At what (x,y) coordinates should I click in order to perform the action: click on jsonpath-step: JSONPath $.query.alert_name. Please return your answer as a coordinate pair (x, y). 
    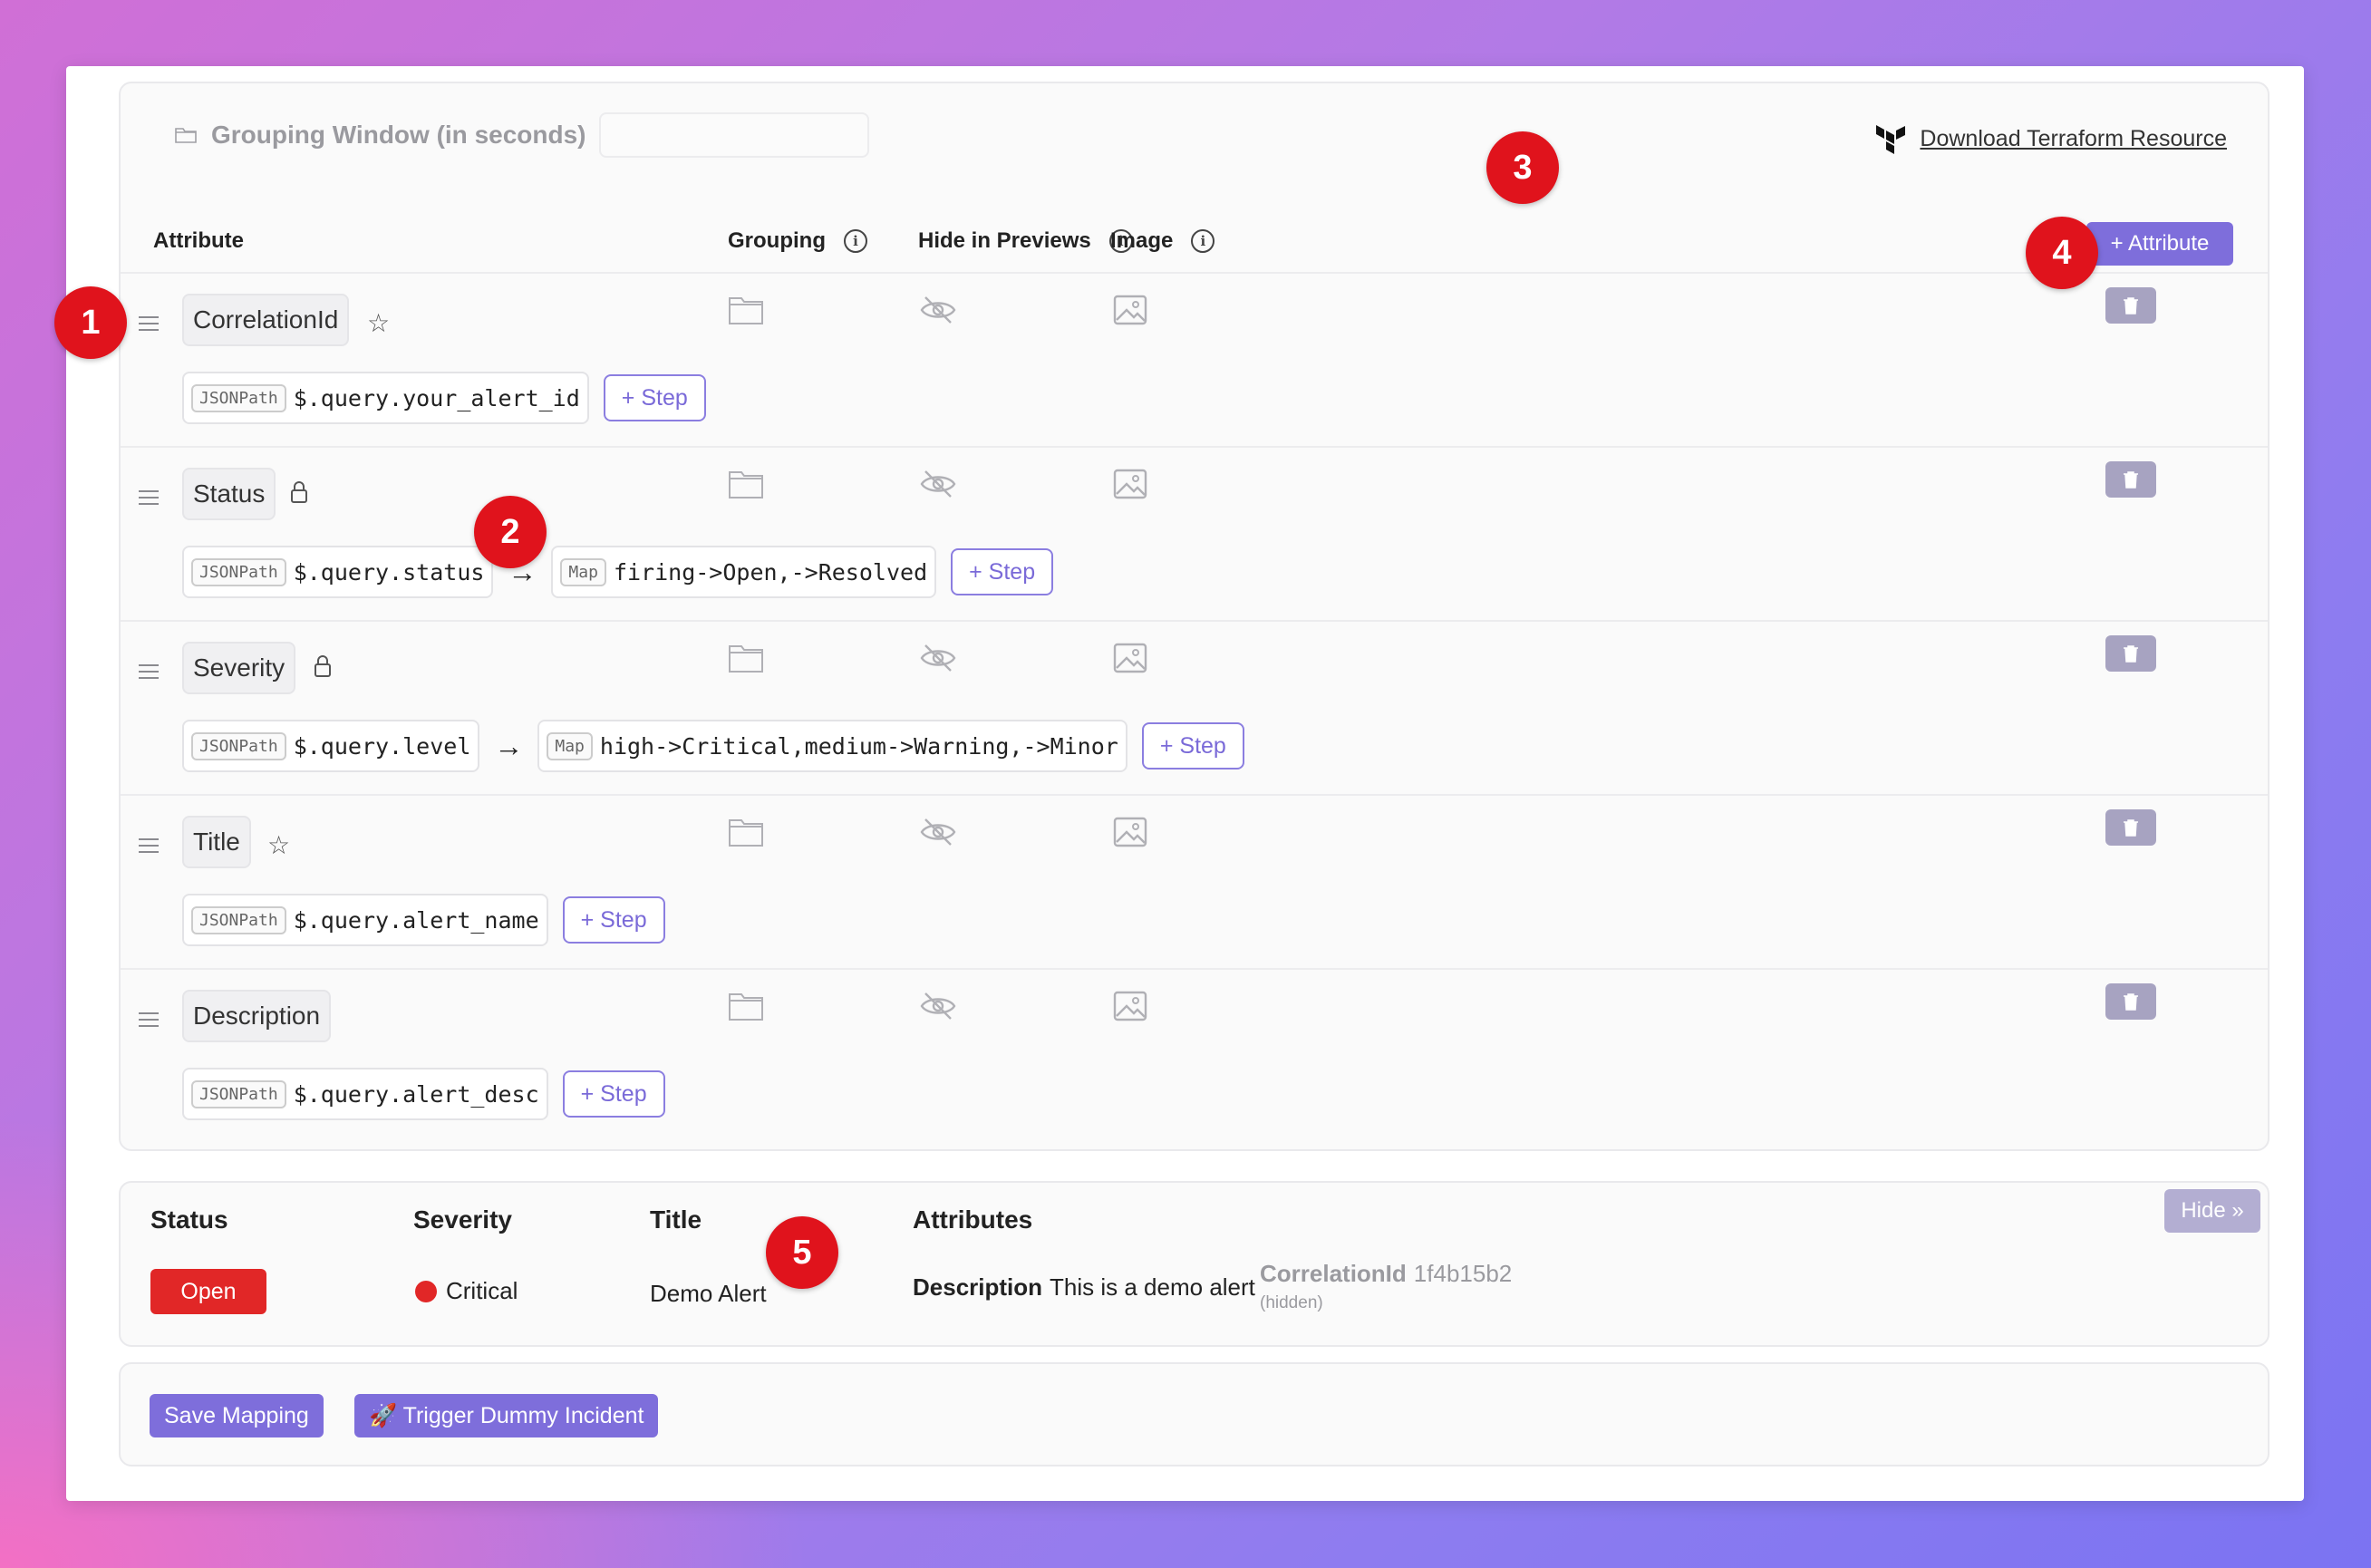
    Looking at the image, I should click on (365, 920).